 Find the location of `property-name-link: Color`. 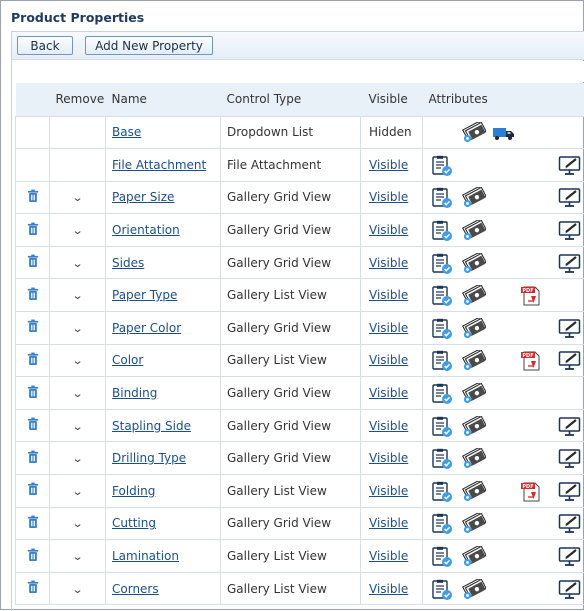

property-name-link: Color is located at coordinates (127, 360).